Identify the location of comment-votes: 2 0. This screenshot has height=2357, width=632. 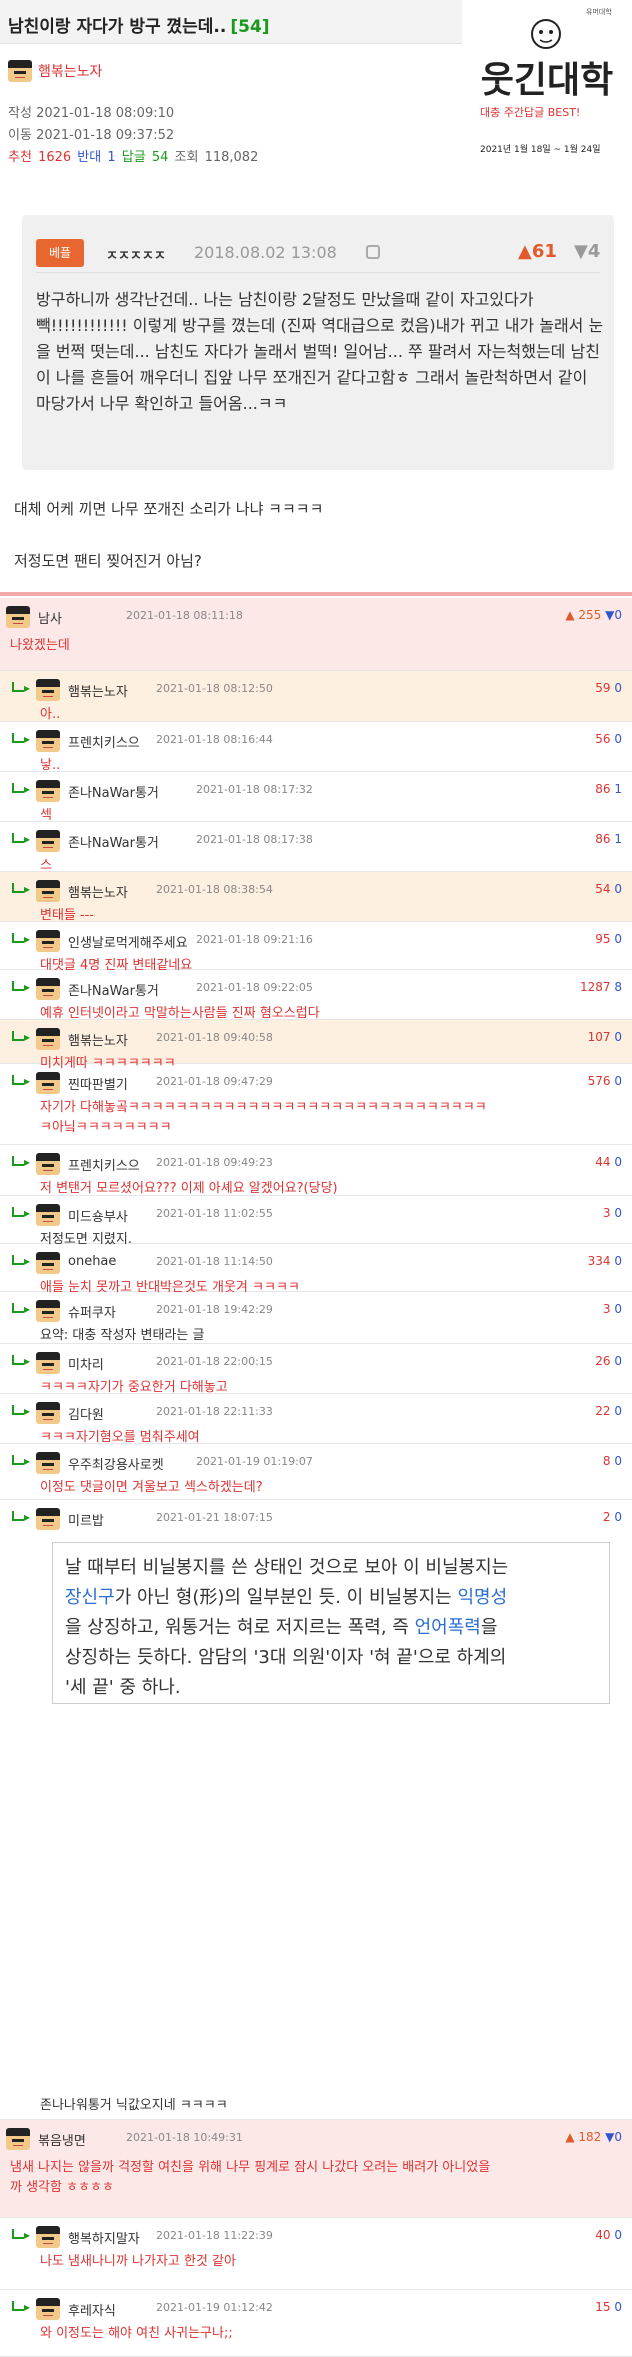
(612, 1517).